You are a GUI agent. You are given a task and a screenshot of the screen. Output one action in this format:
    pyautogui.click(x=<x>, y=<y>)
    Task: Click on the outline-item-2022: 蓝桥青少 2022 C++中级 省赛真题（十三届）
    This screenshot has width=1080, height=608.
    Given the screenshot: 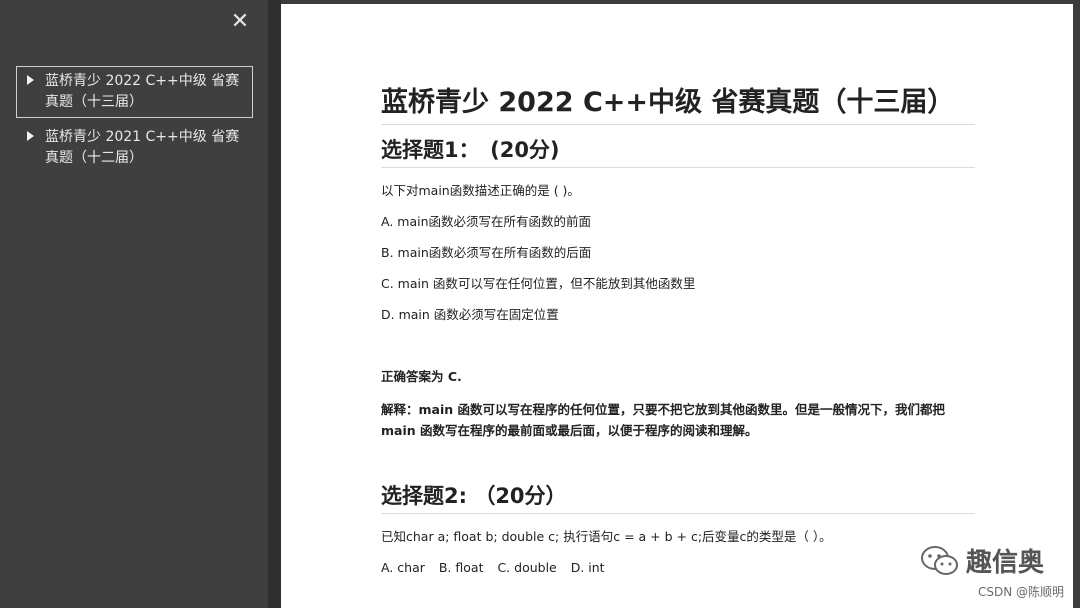 What is the action you would take?
    pyautogui.click(x=134, y=92)
    